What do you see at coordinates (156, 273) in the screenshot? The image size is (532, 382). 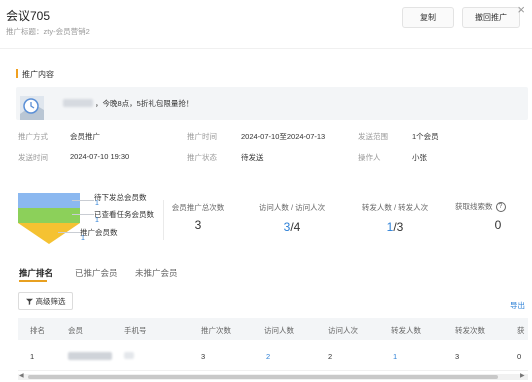 I see `tab-unpromoted-members: 未推广会员` at bounding box center [156, 273].